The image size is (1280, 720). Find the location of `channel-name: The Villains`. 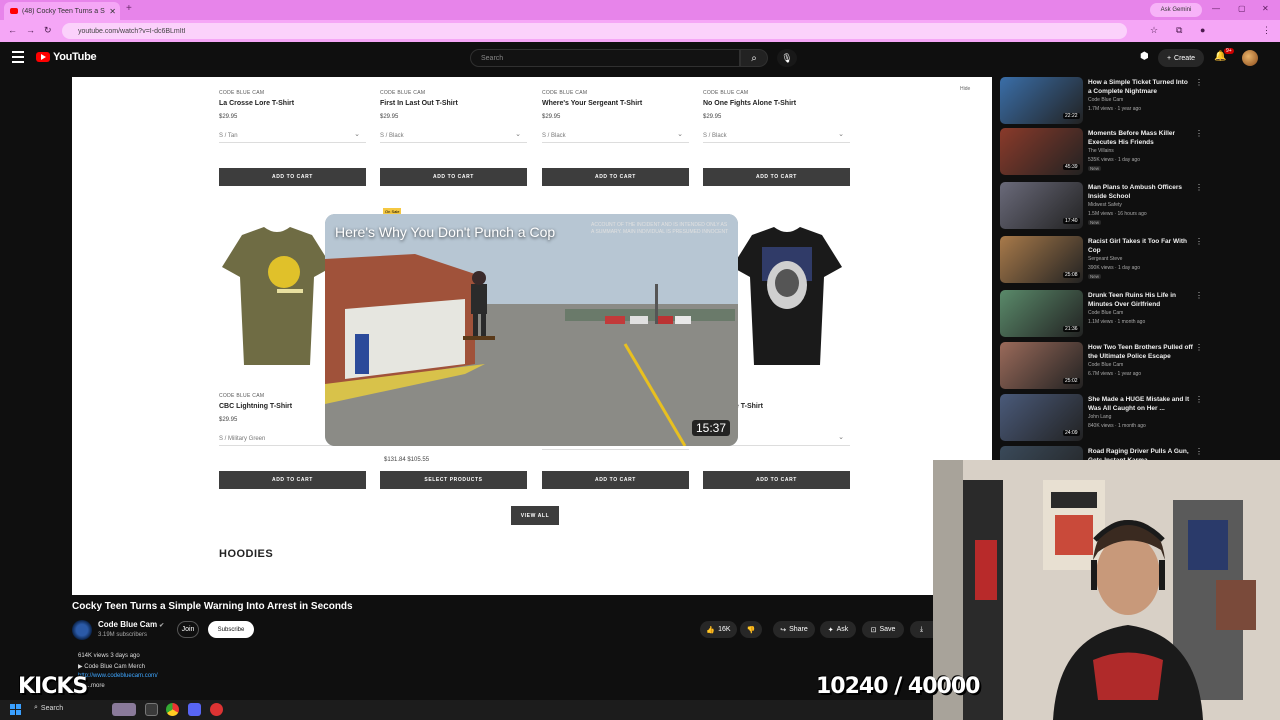

channel-name: The Villains is located at coordinates (1101, 151).